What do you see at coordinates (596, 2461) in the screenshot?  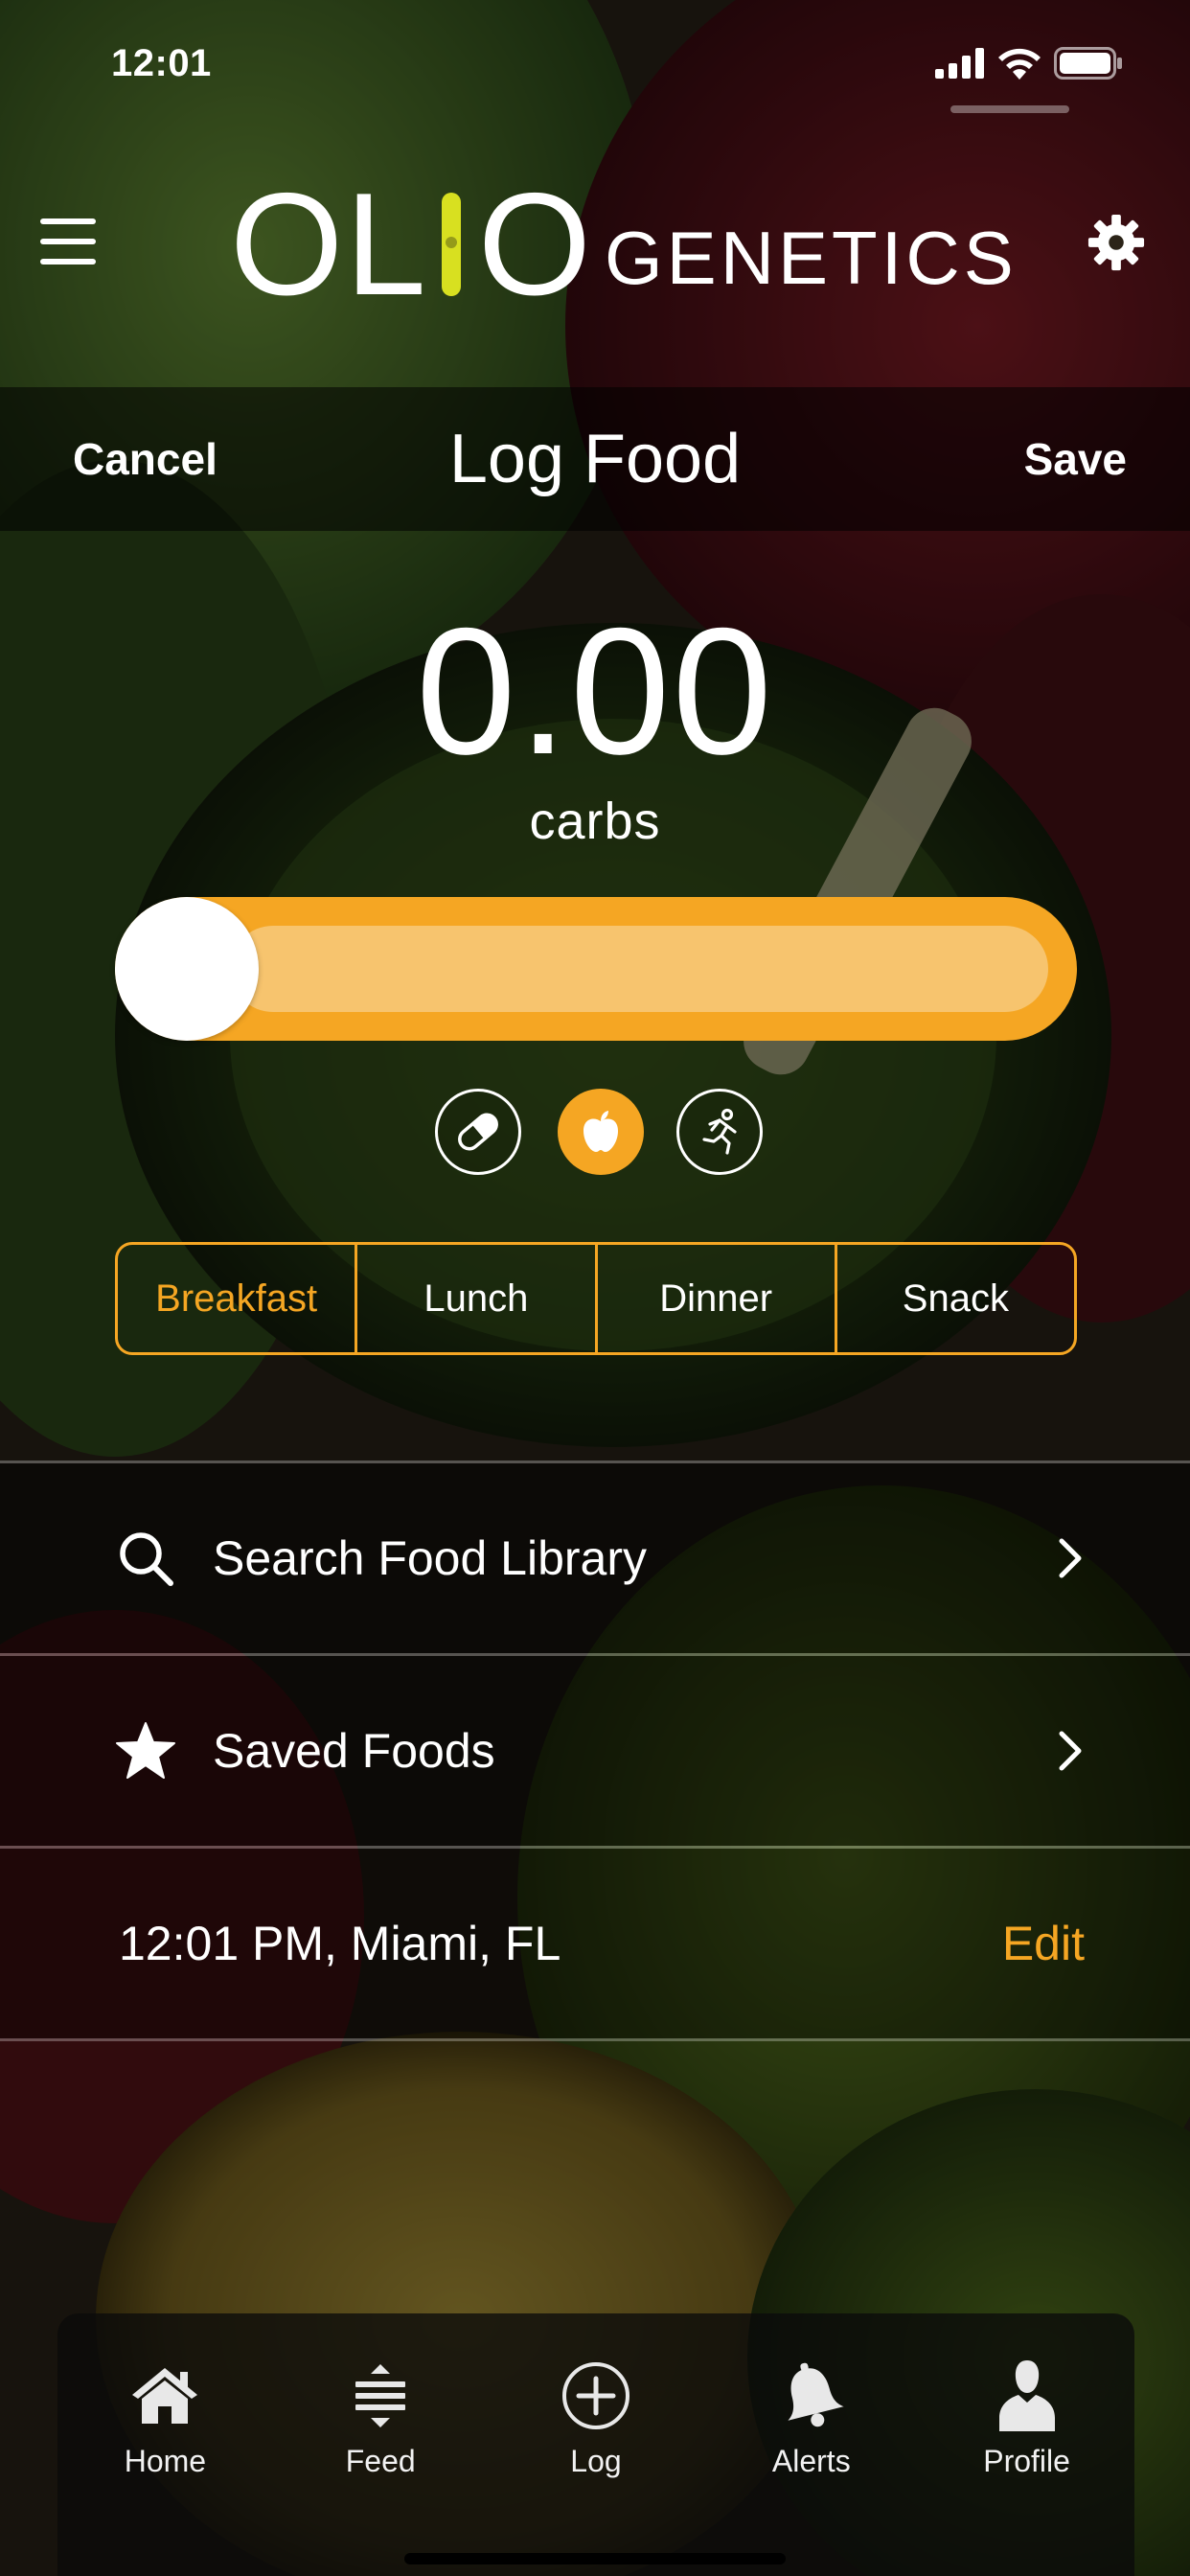 I see `tab-log-label: Log` at bounding box center [596, 2461].